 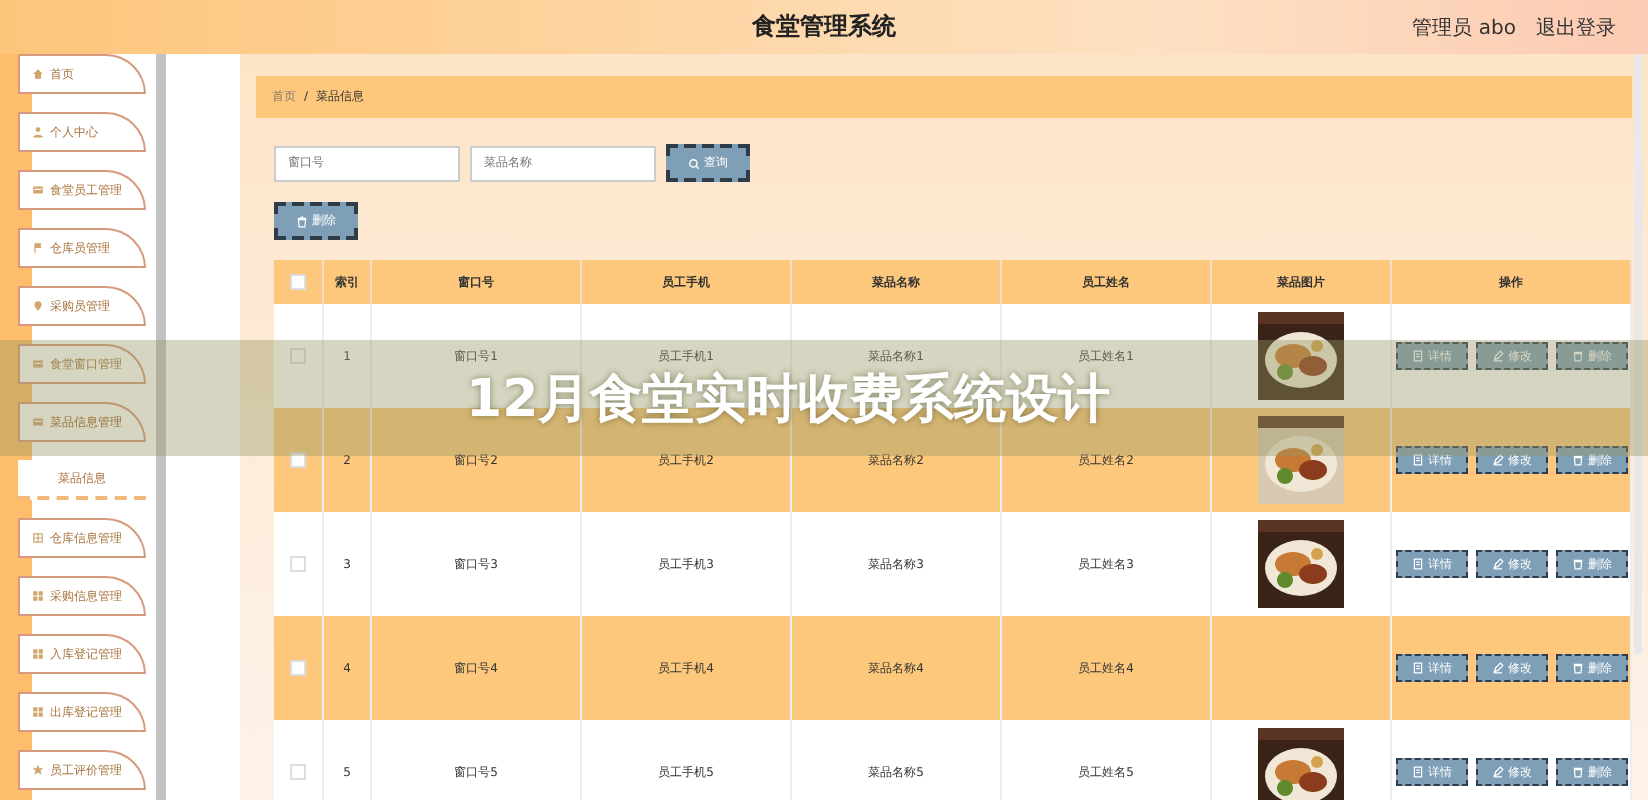 I want to click on grid-icon, so click(x=38, y=538).